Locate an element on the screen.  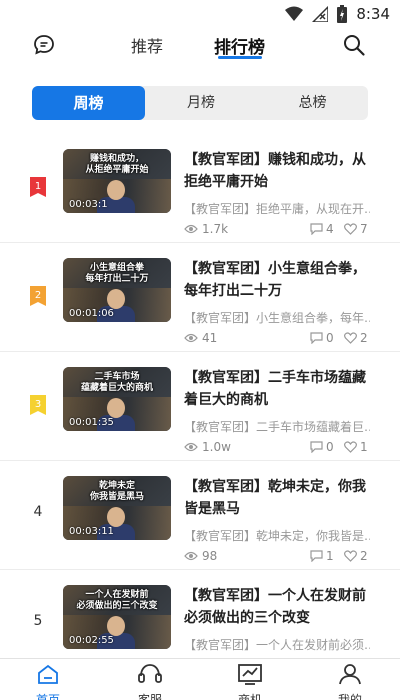
like-count: 7 is located at coordinates (356, 229).